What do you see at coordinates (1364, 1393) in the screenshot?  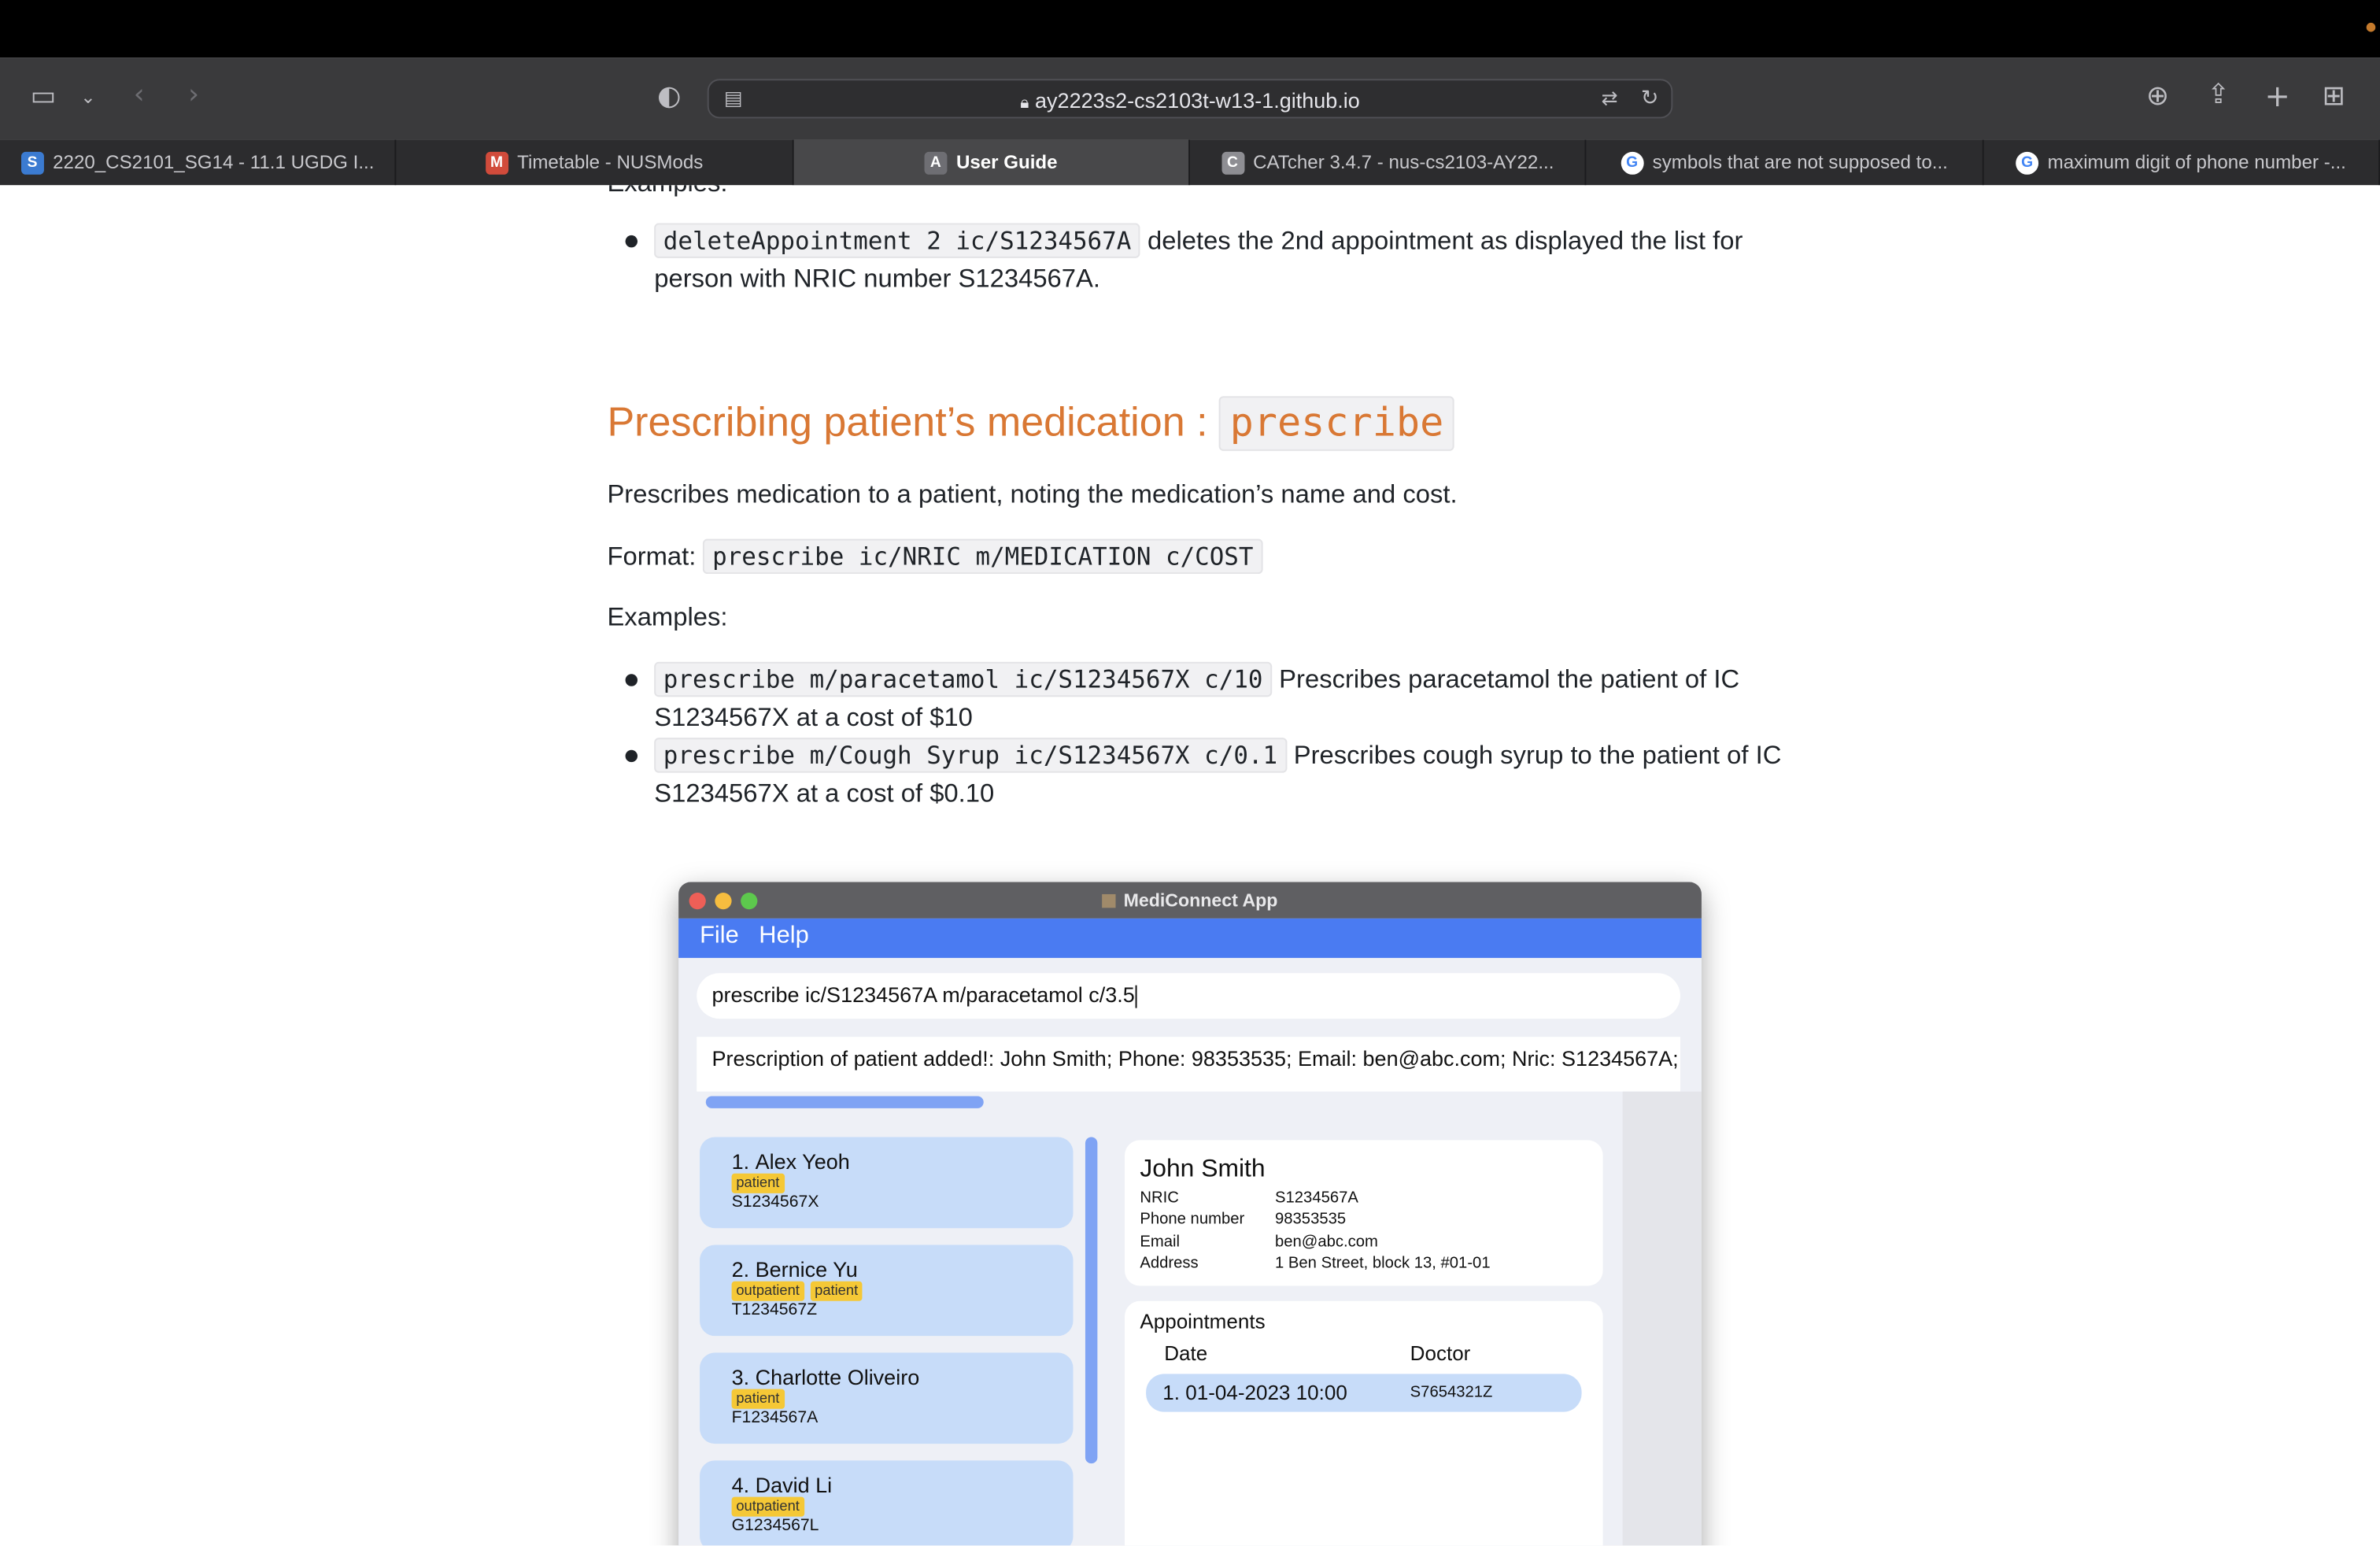 I see `appointment-row: 1. 01-04-2023 10:00 S7654321Z` at bounding box center [1364, 1393].